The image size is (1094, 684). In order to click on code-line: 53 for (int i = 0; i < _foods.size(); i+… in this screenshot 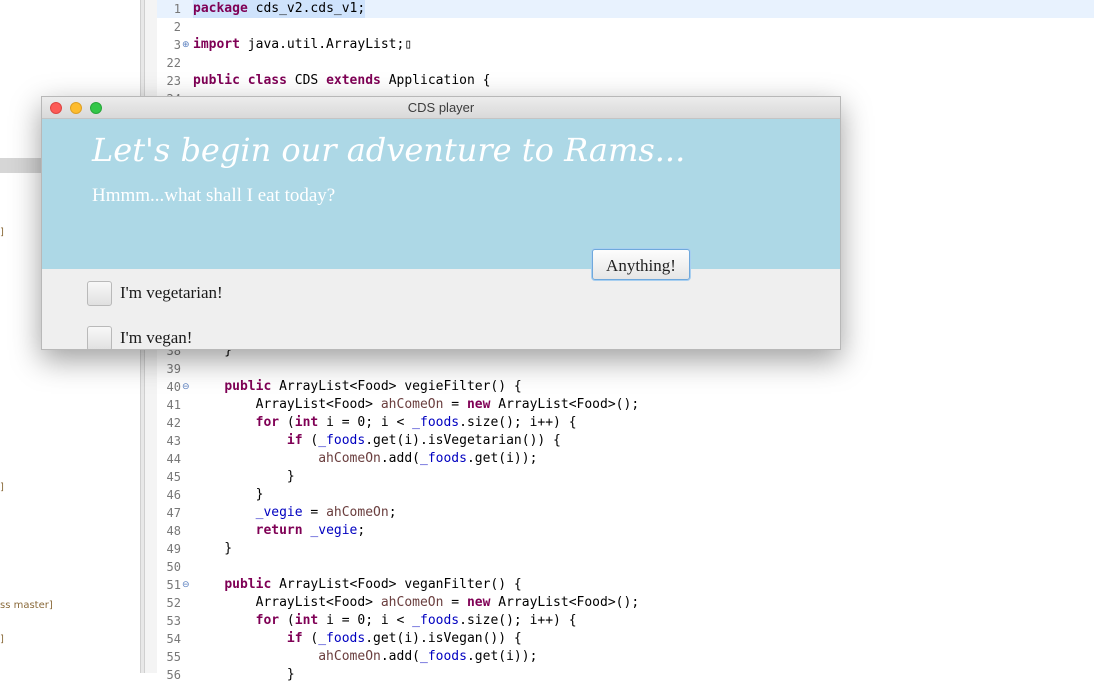, I will do `click(625, 621)`.